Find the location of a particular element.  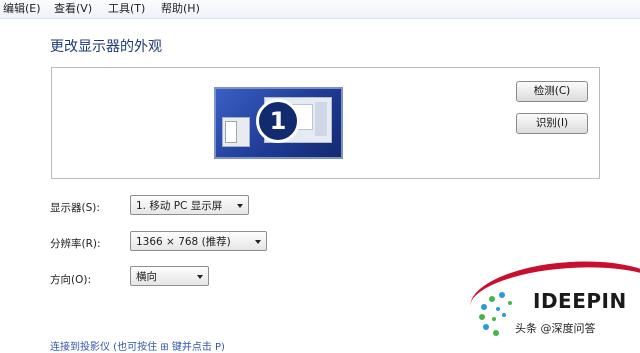

page-title: 更改显示器的外观 is located at coordinates (106, 47).